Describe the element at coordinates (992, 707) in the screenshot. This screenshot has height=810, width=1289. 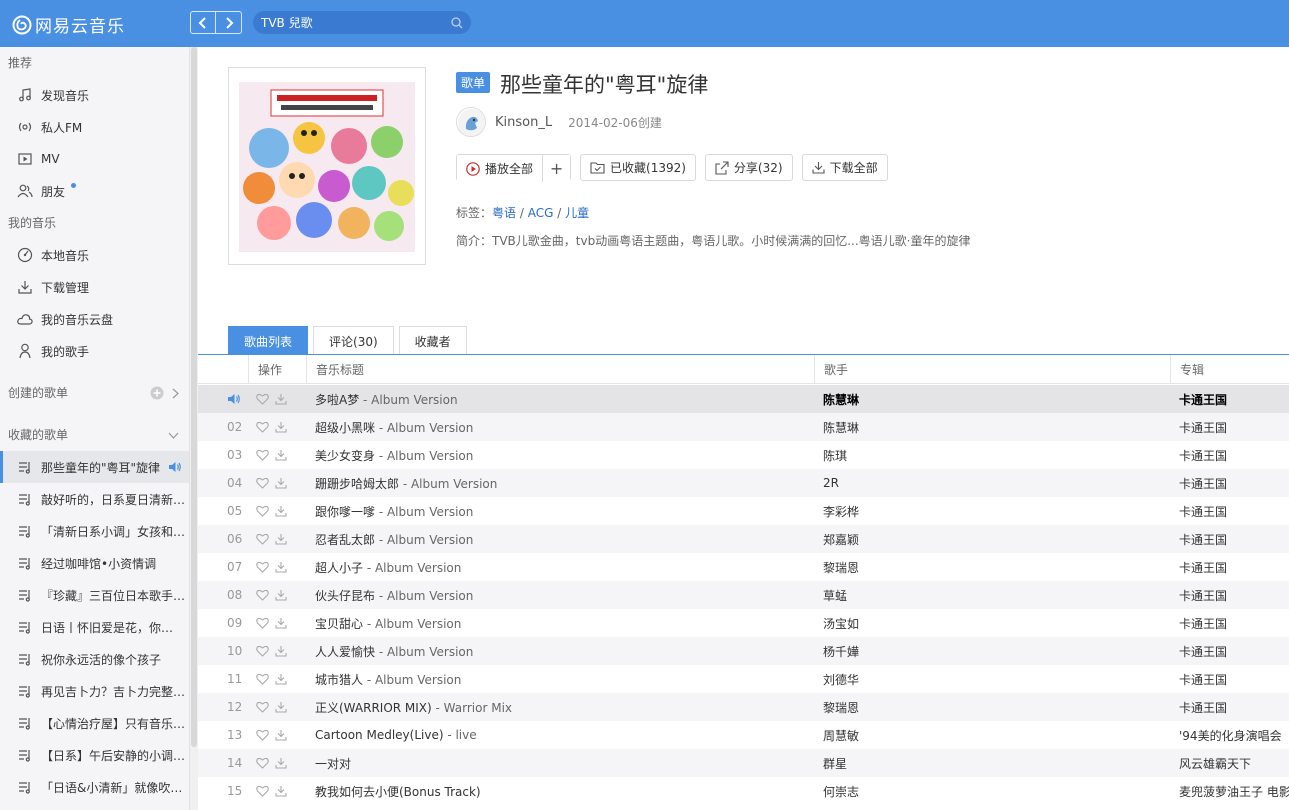
I see `song-artist: 黎瑞恩` at that location.